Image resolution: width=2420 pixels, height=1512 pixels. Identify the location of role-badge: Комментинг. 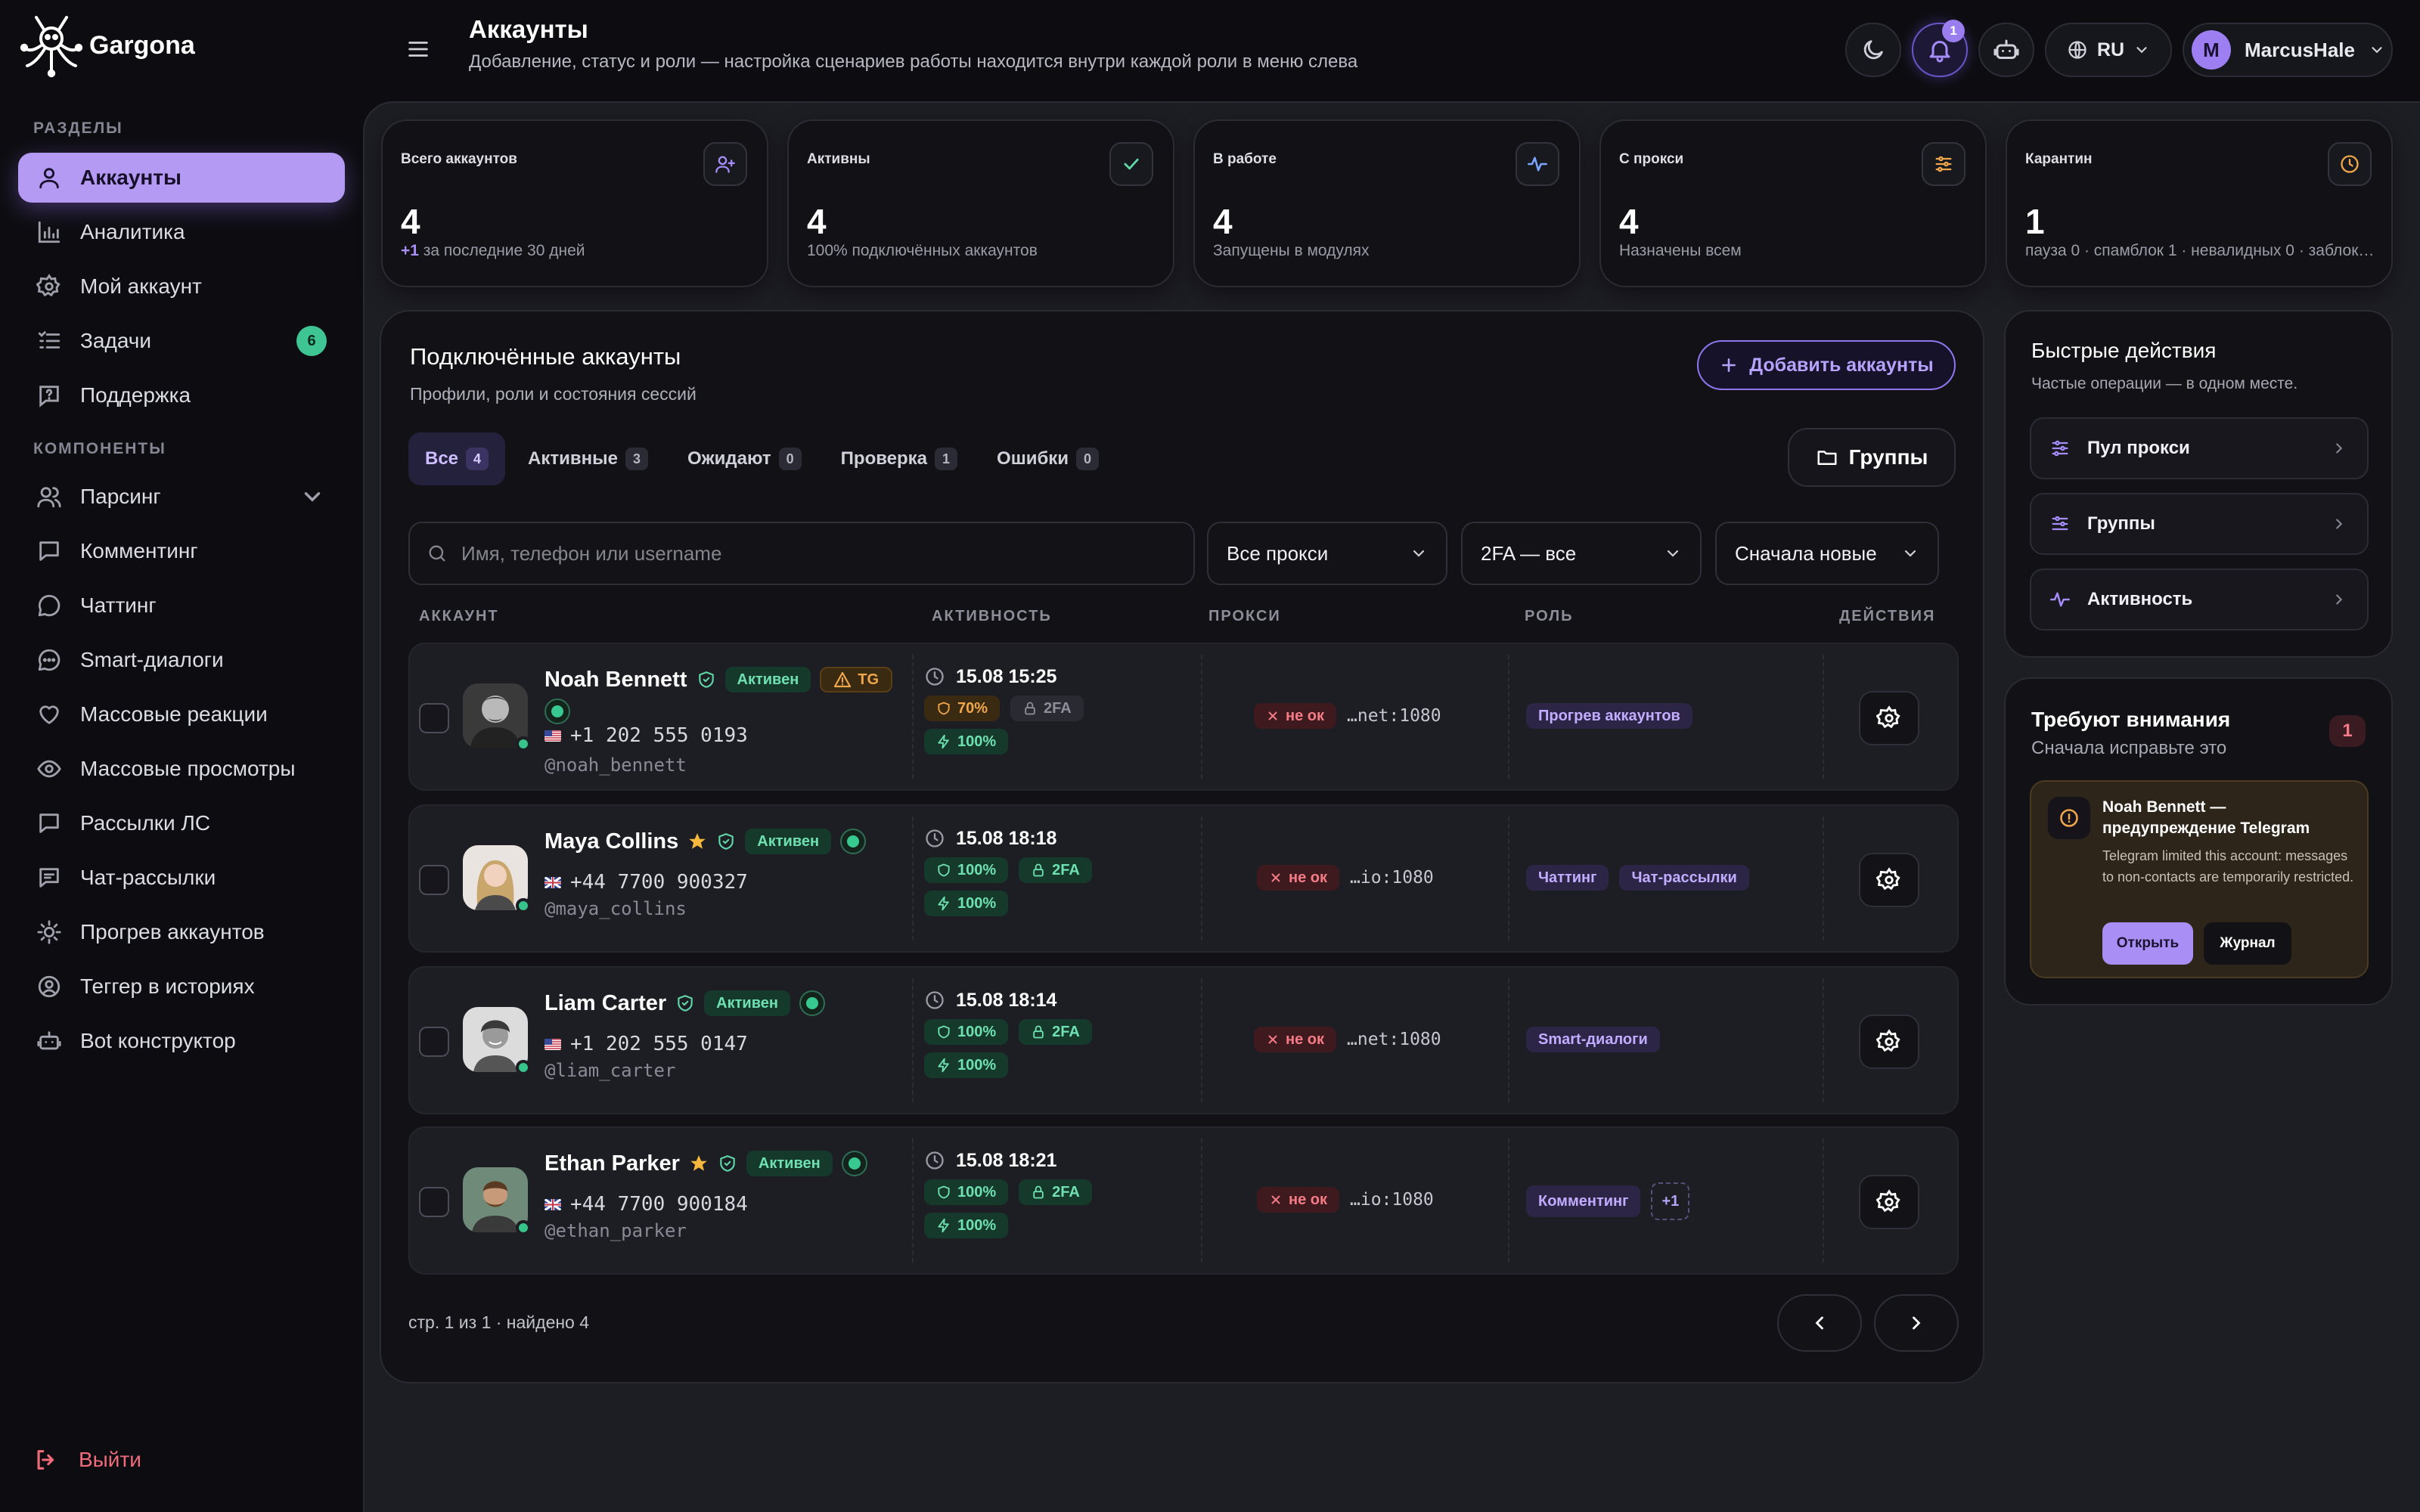
(1583, 1201).